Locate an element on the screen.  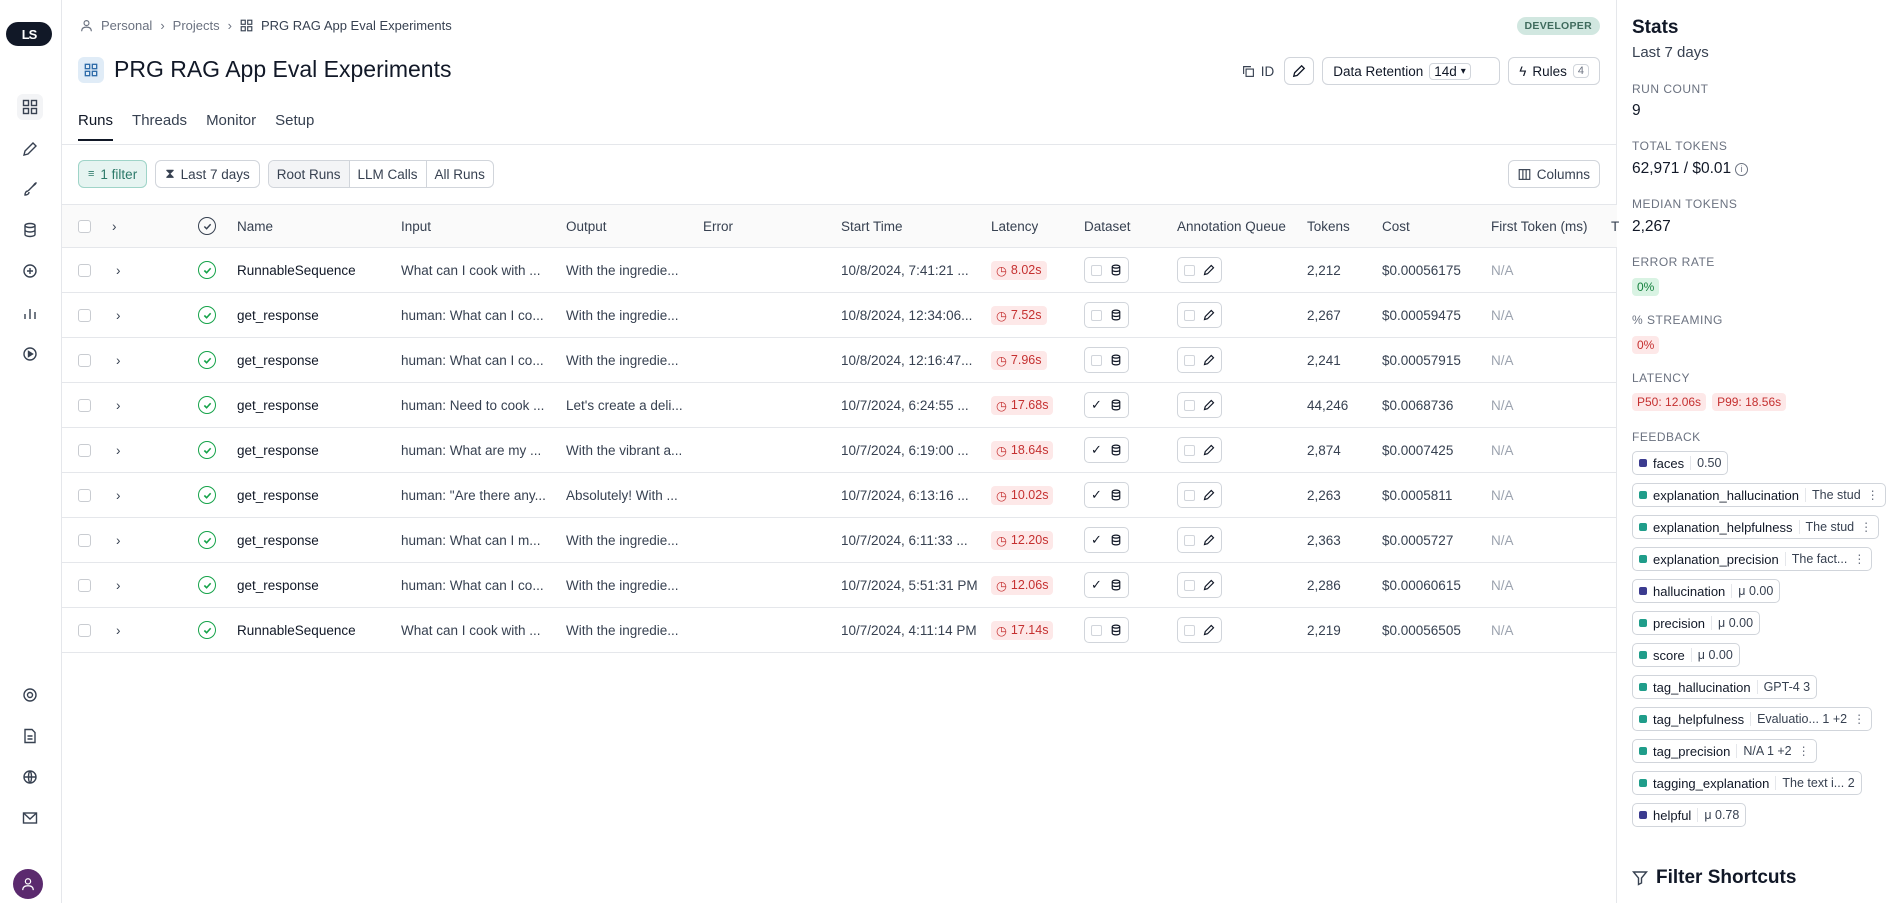
feedback-chip: tagging_explanation The text i... 2 is located at coordinates (1747, 783).